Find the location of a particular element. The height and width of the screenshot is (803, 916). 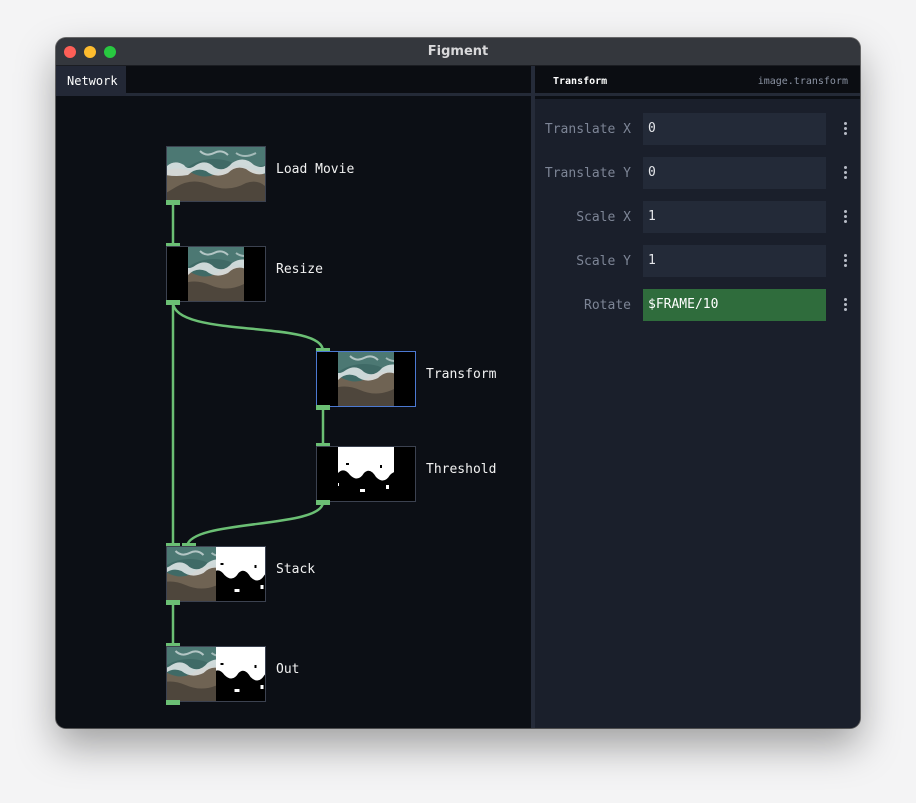

network-tab-bar: Network is located at coordinates (293, 81).